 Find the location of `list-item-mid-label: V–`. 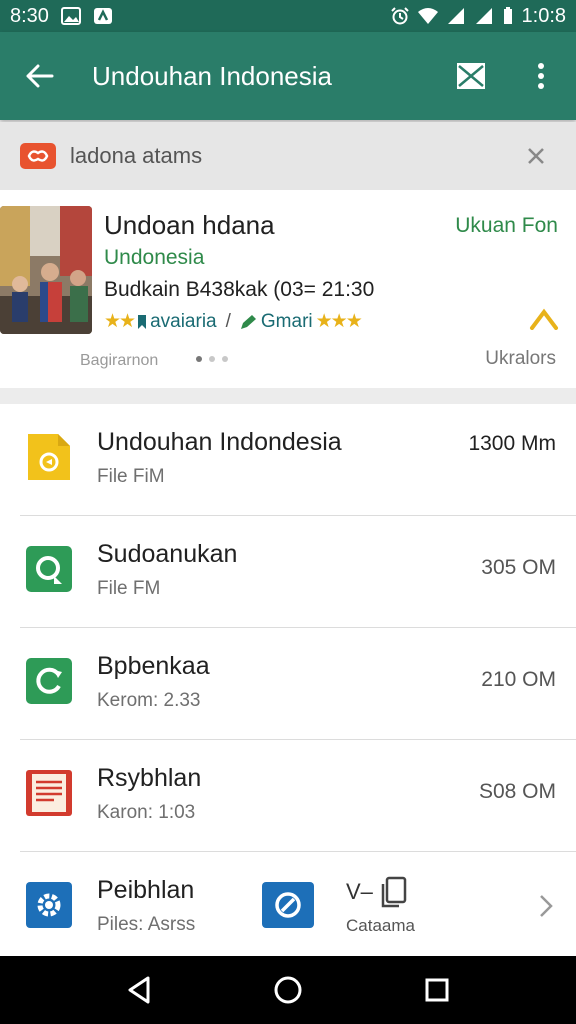

list-item-mid-label: V– is located at coordinates (359, 891).